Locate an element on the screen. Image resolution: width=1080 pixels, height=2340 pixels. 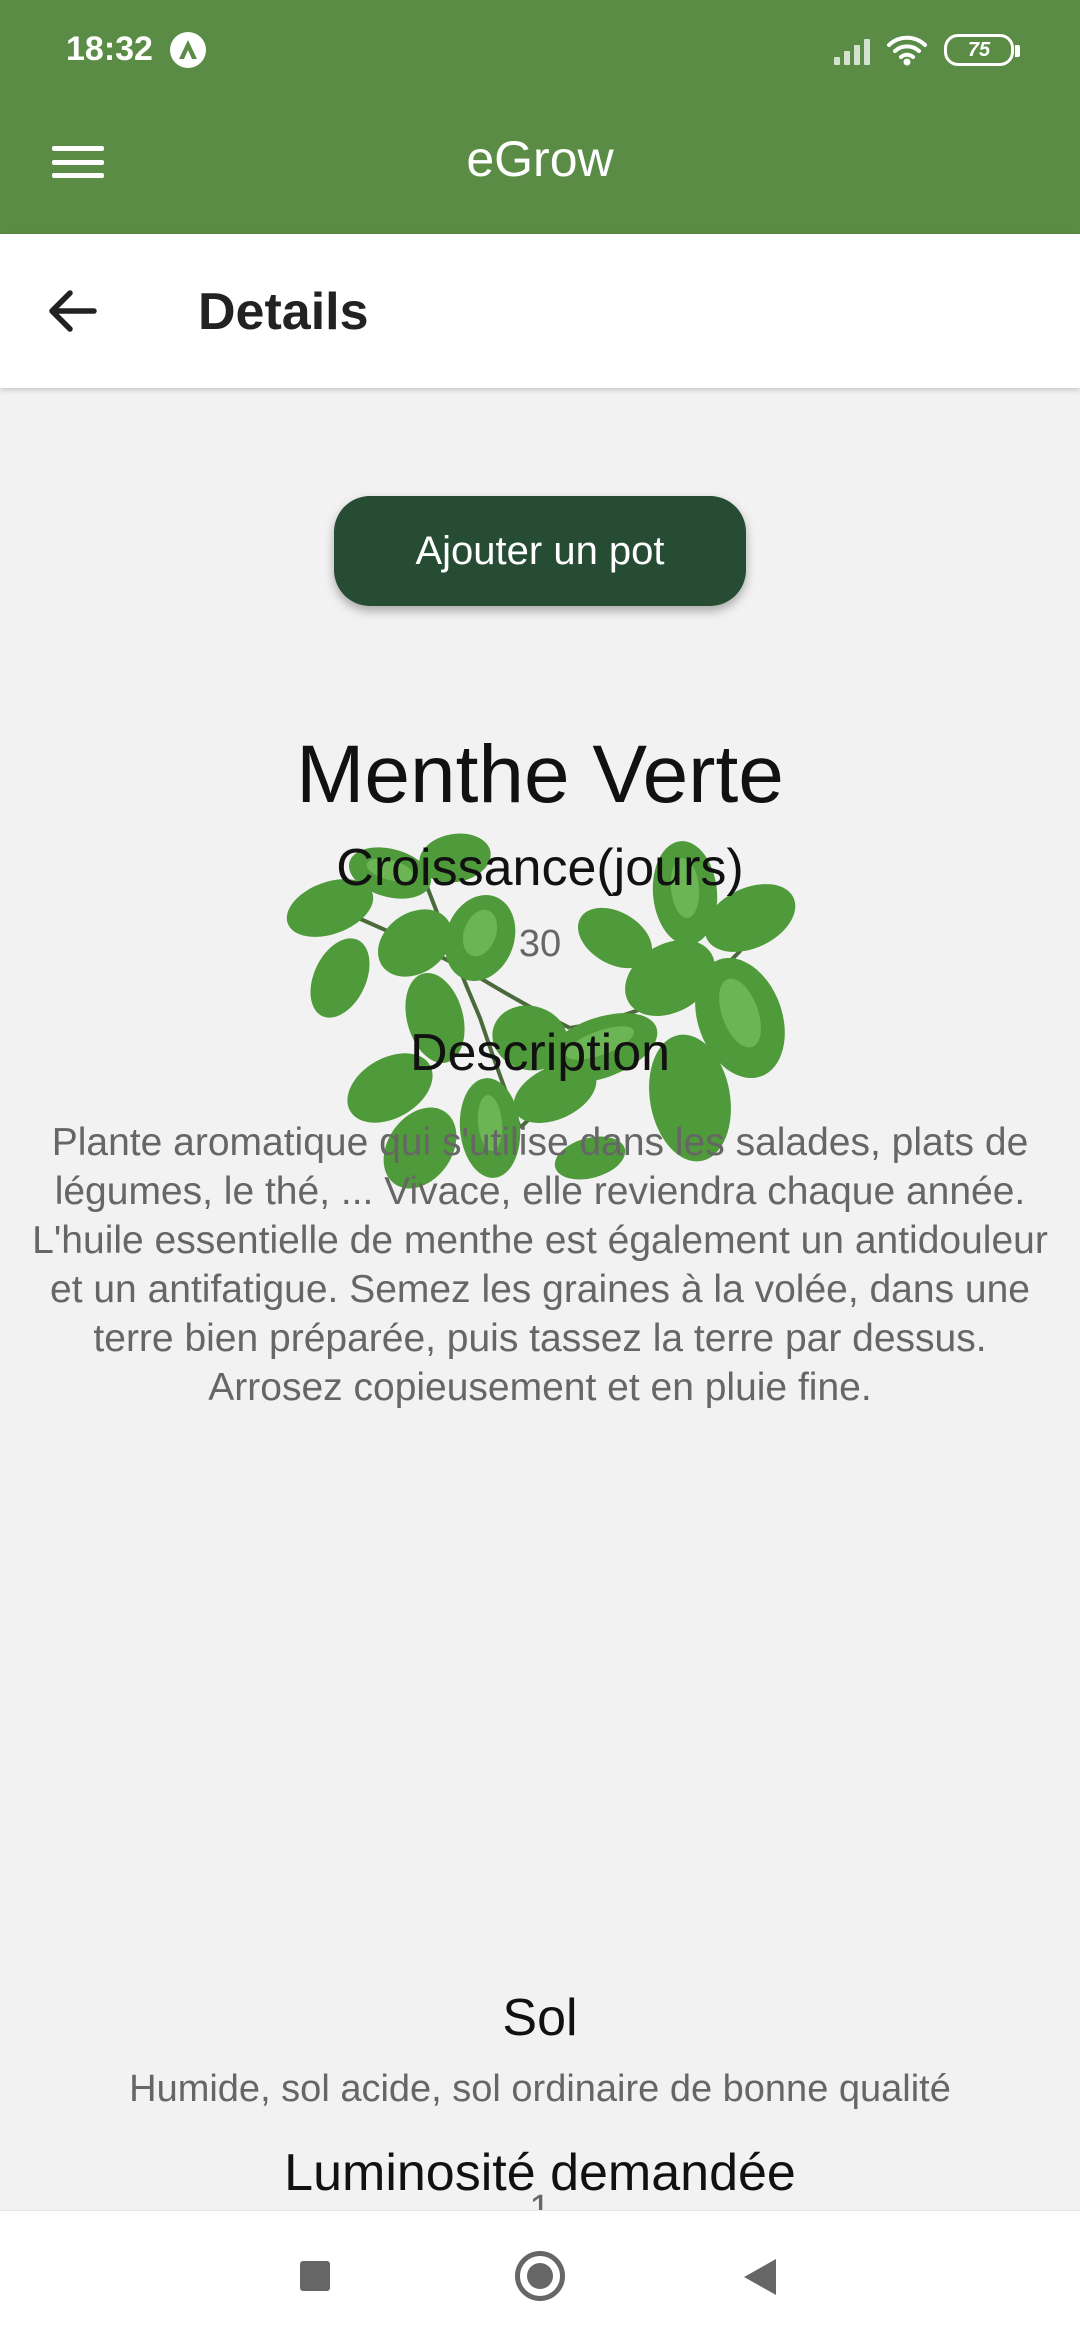
soil-label: Sol is located at coordinates (540, 2018).